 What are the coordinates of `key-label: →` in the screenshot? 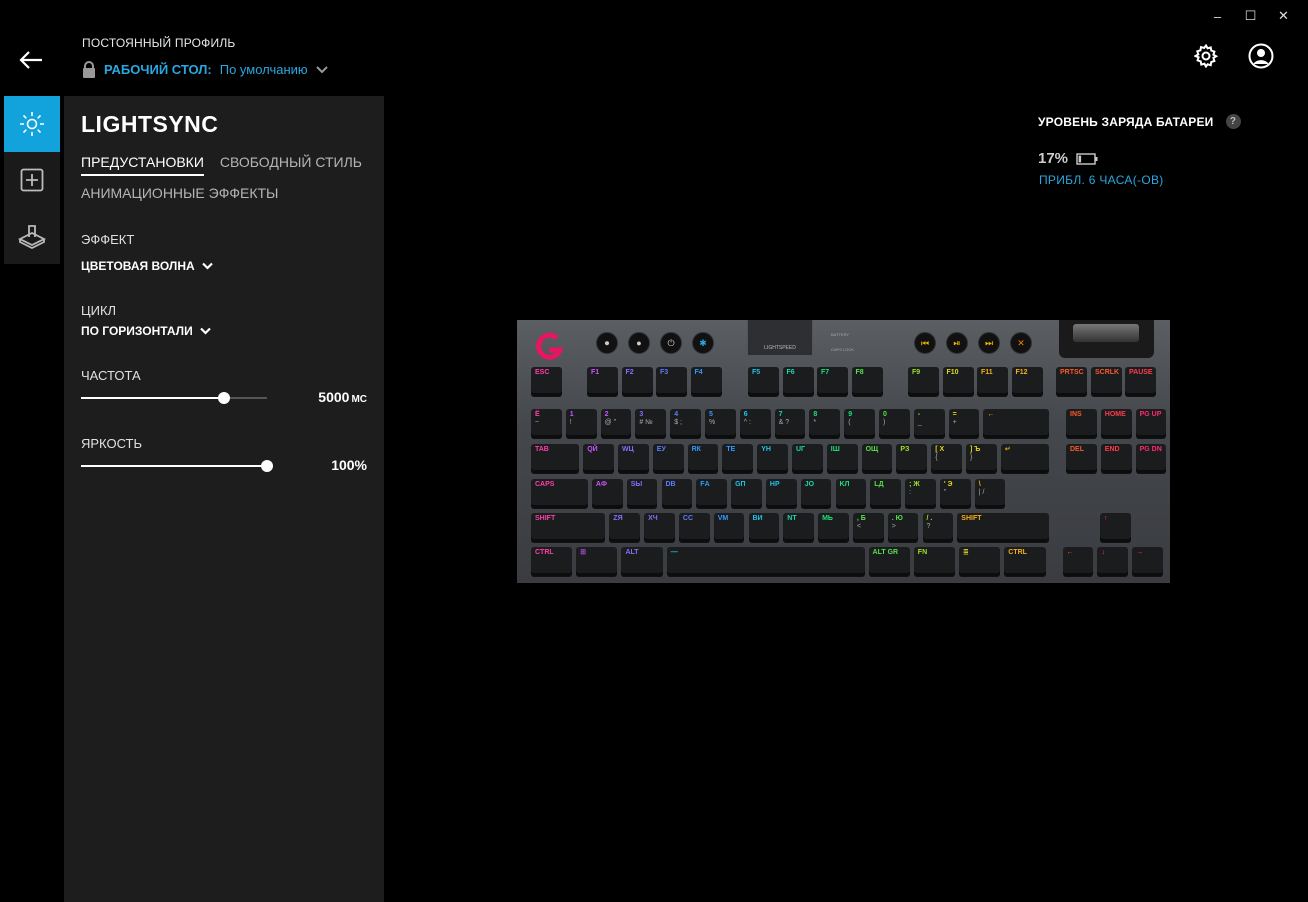 It's located at (1140, 552).